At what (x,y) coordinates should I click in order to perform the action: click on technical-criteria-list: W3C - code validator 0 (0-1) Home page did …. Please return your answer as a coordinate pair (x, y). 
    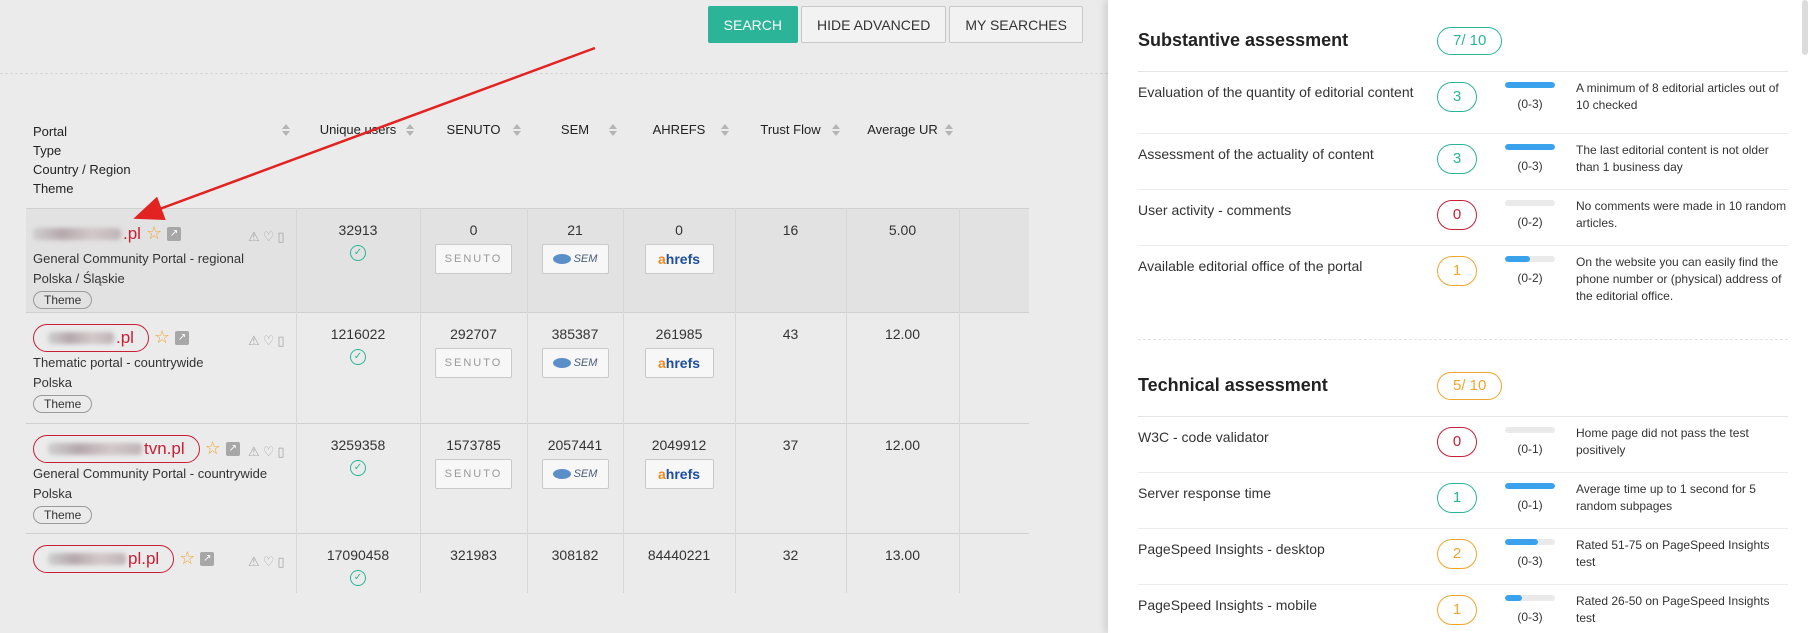
    Looking at the image, I should click on (1463, 525).